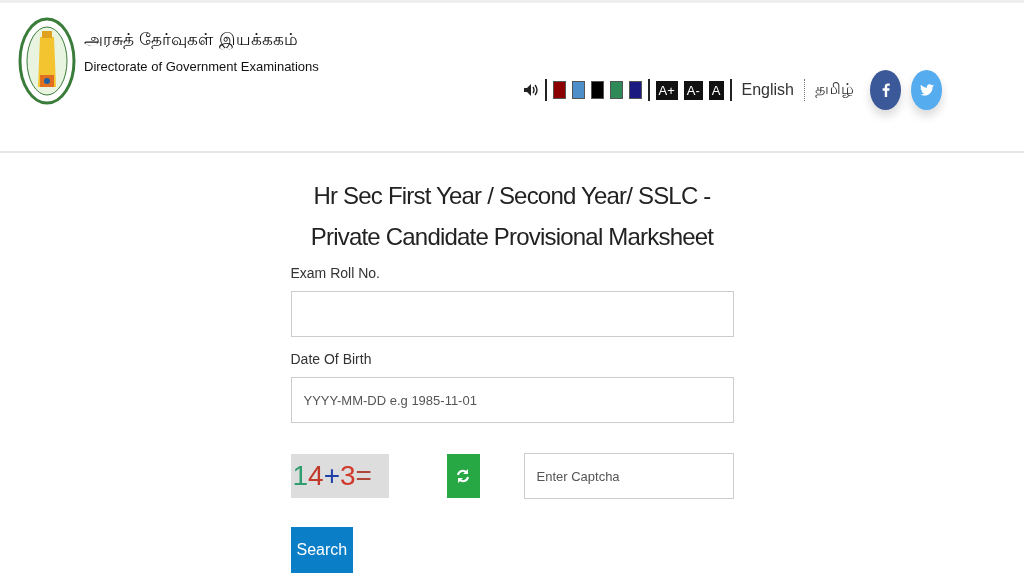 Image resolution: width=1024 pixels, height=576 pixels. I want to click on input-field: YYYY-MM-DD e.g 1985-11-01, so click(512, 400).